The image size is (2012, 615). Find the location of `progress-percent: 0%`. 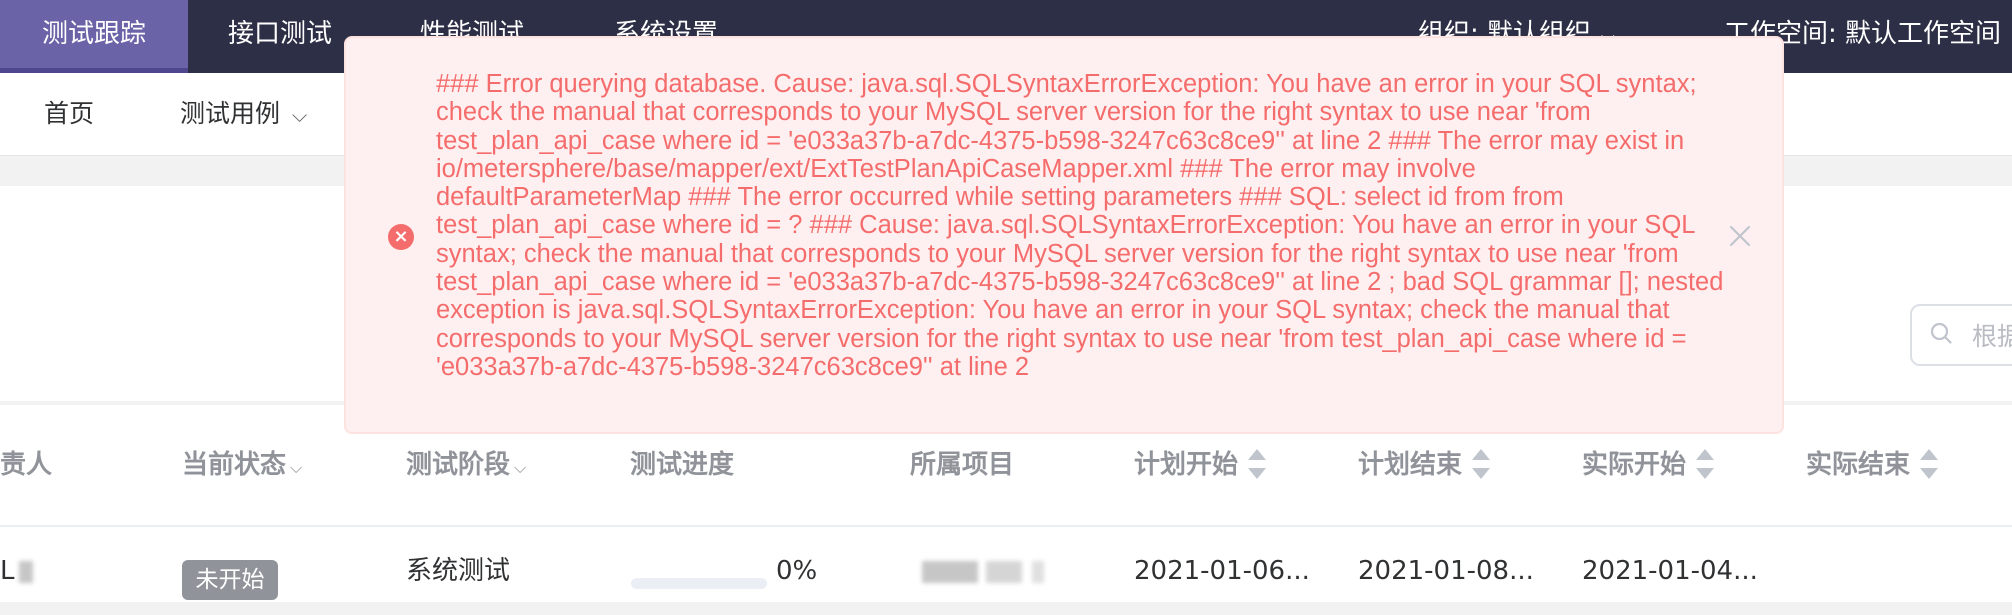

progress-percent: 0% is located at coordinates (797, 571).